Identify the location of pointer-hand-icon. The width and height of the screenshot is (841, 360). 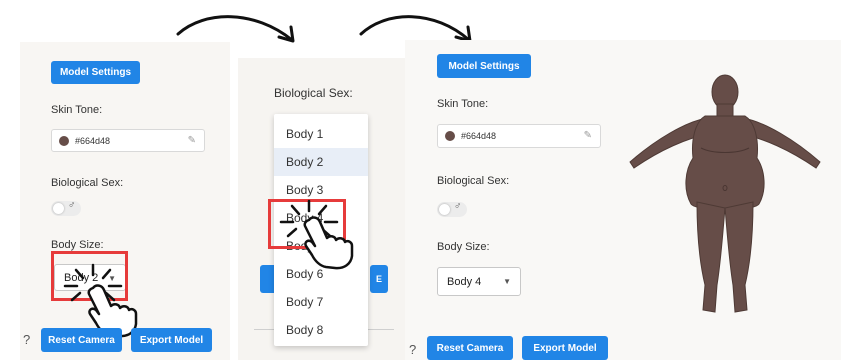
(328, 243).